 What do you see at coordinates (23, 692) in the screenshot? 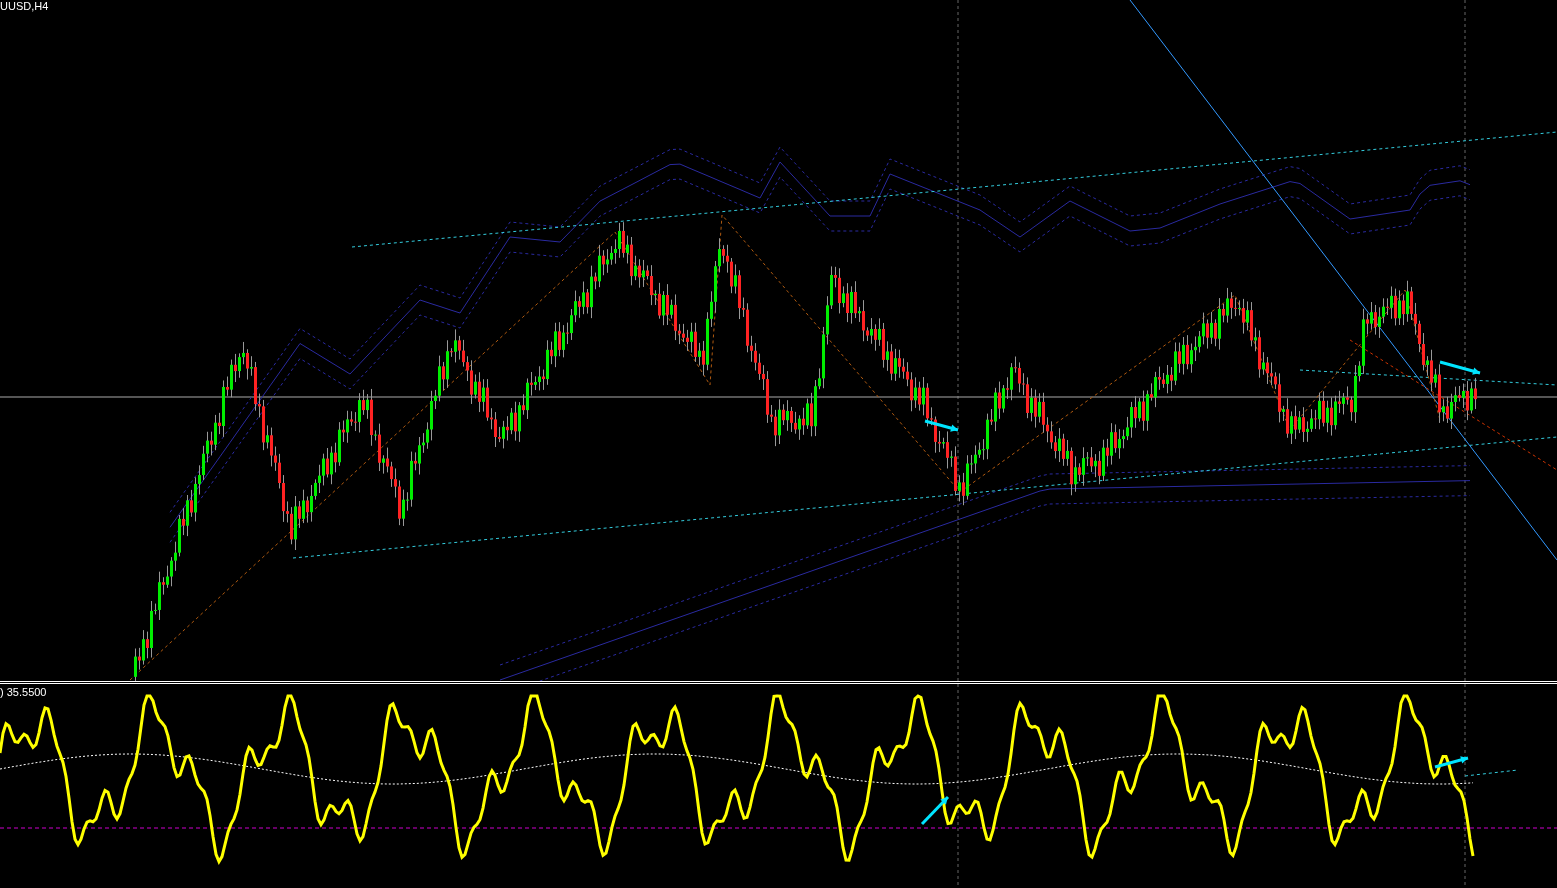
I see `indicator-value: ) 35.5500` at bounding box center [23, 692].